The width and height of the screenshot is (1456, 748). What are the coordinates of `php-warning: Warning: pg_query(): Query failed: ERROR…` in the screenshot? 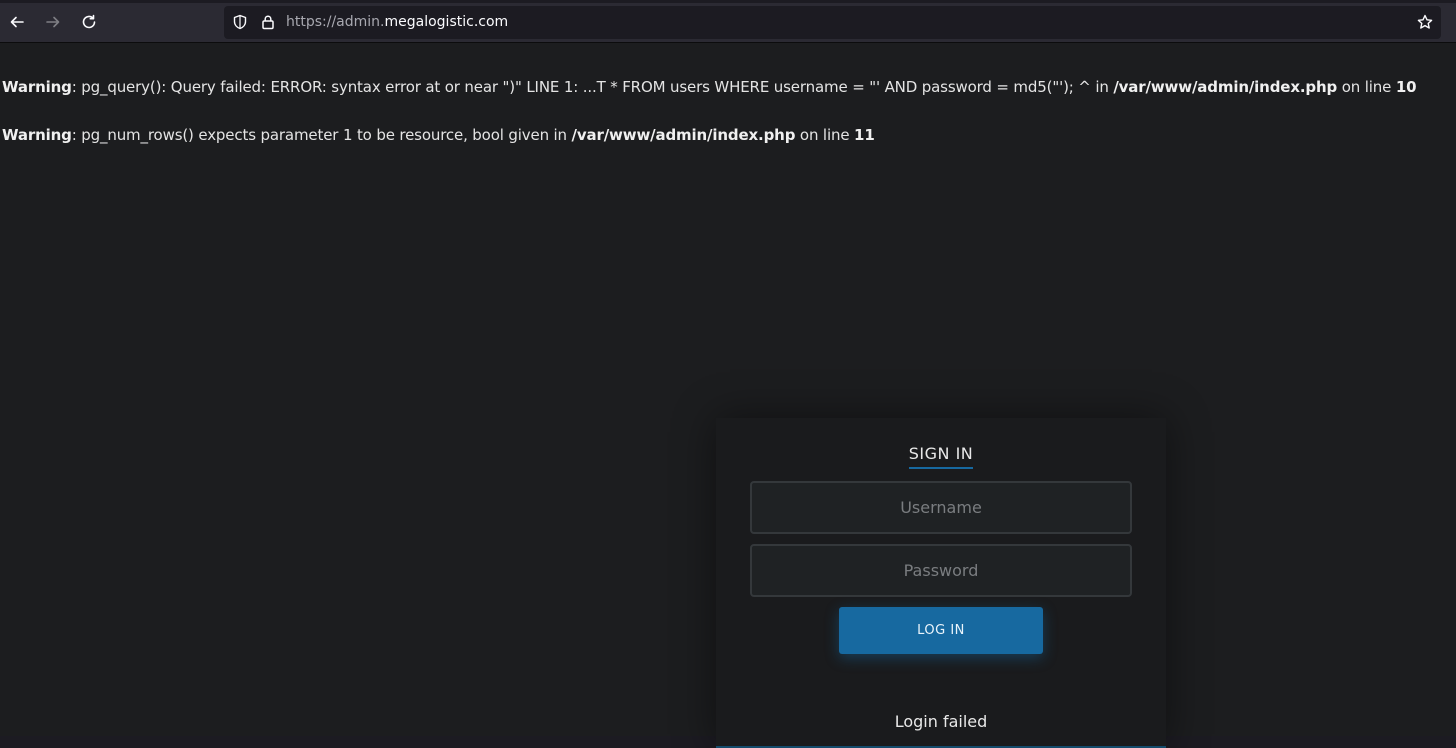 It's located at (709, 87).